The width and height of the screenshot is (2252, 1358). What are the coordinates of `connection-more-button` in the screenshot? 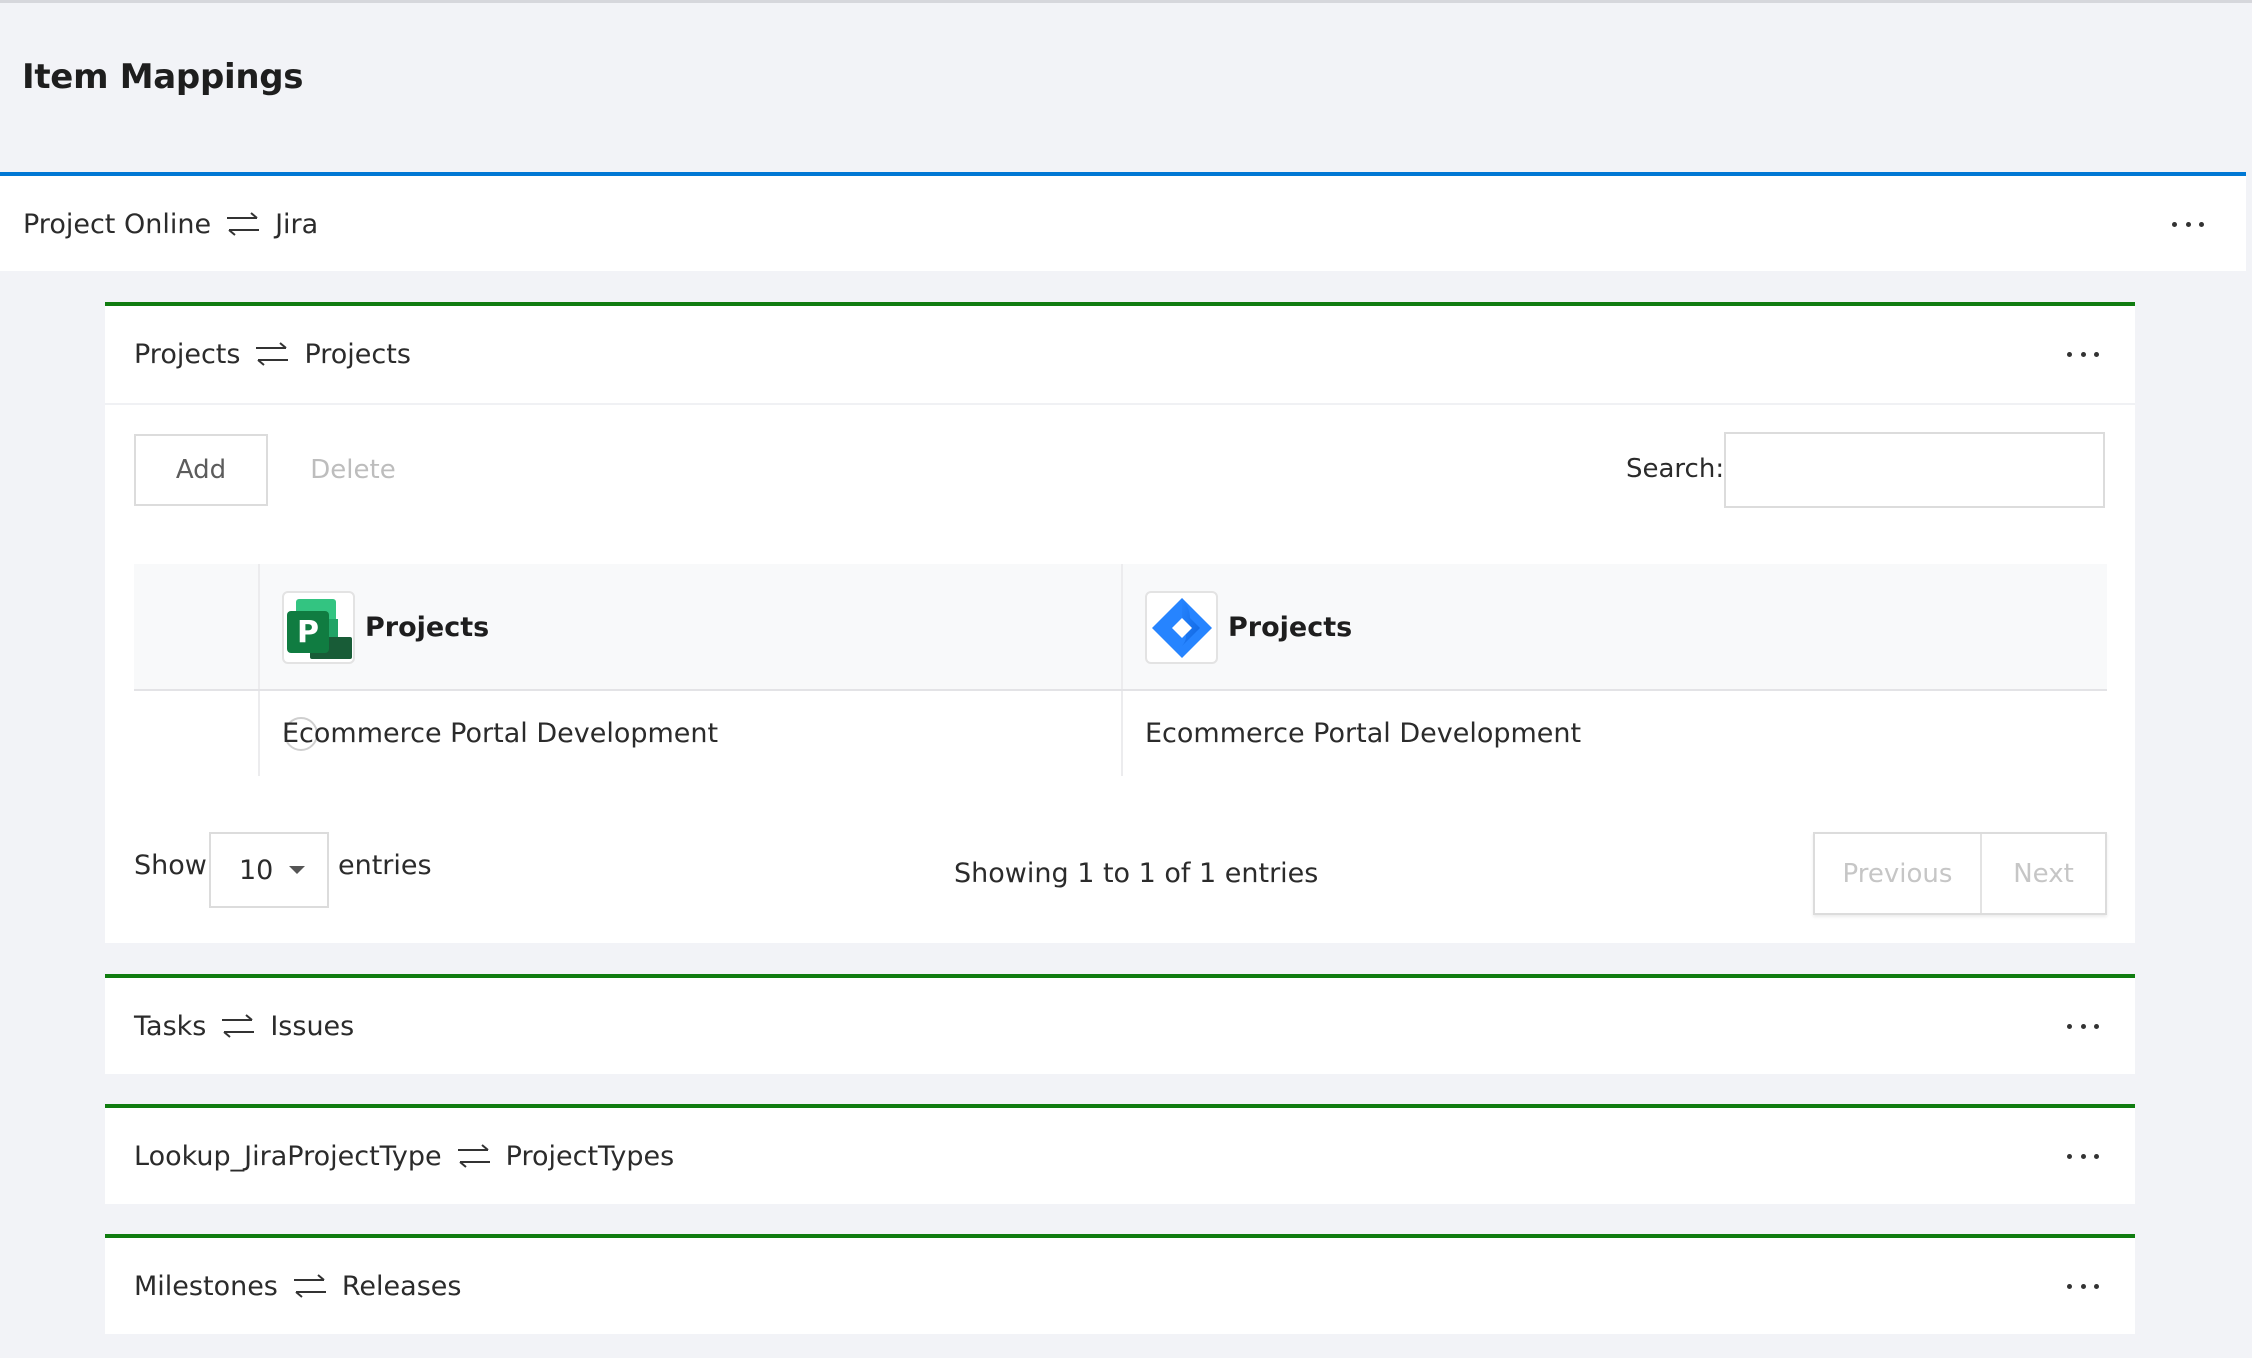 It's located at (2188, 224).